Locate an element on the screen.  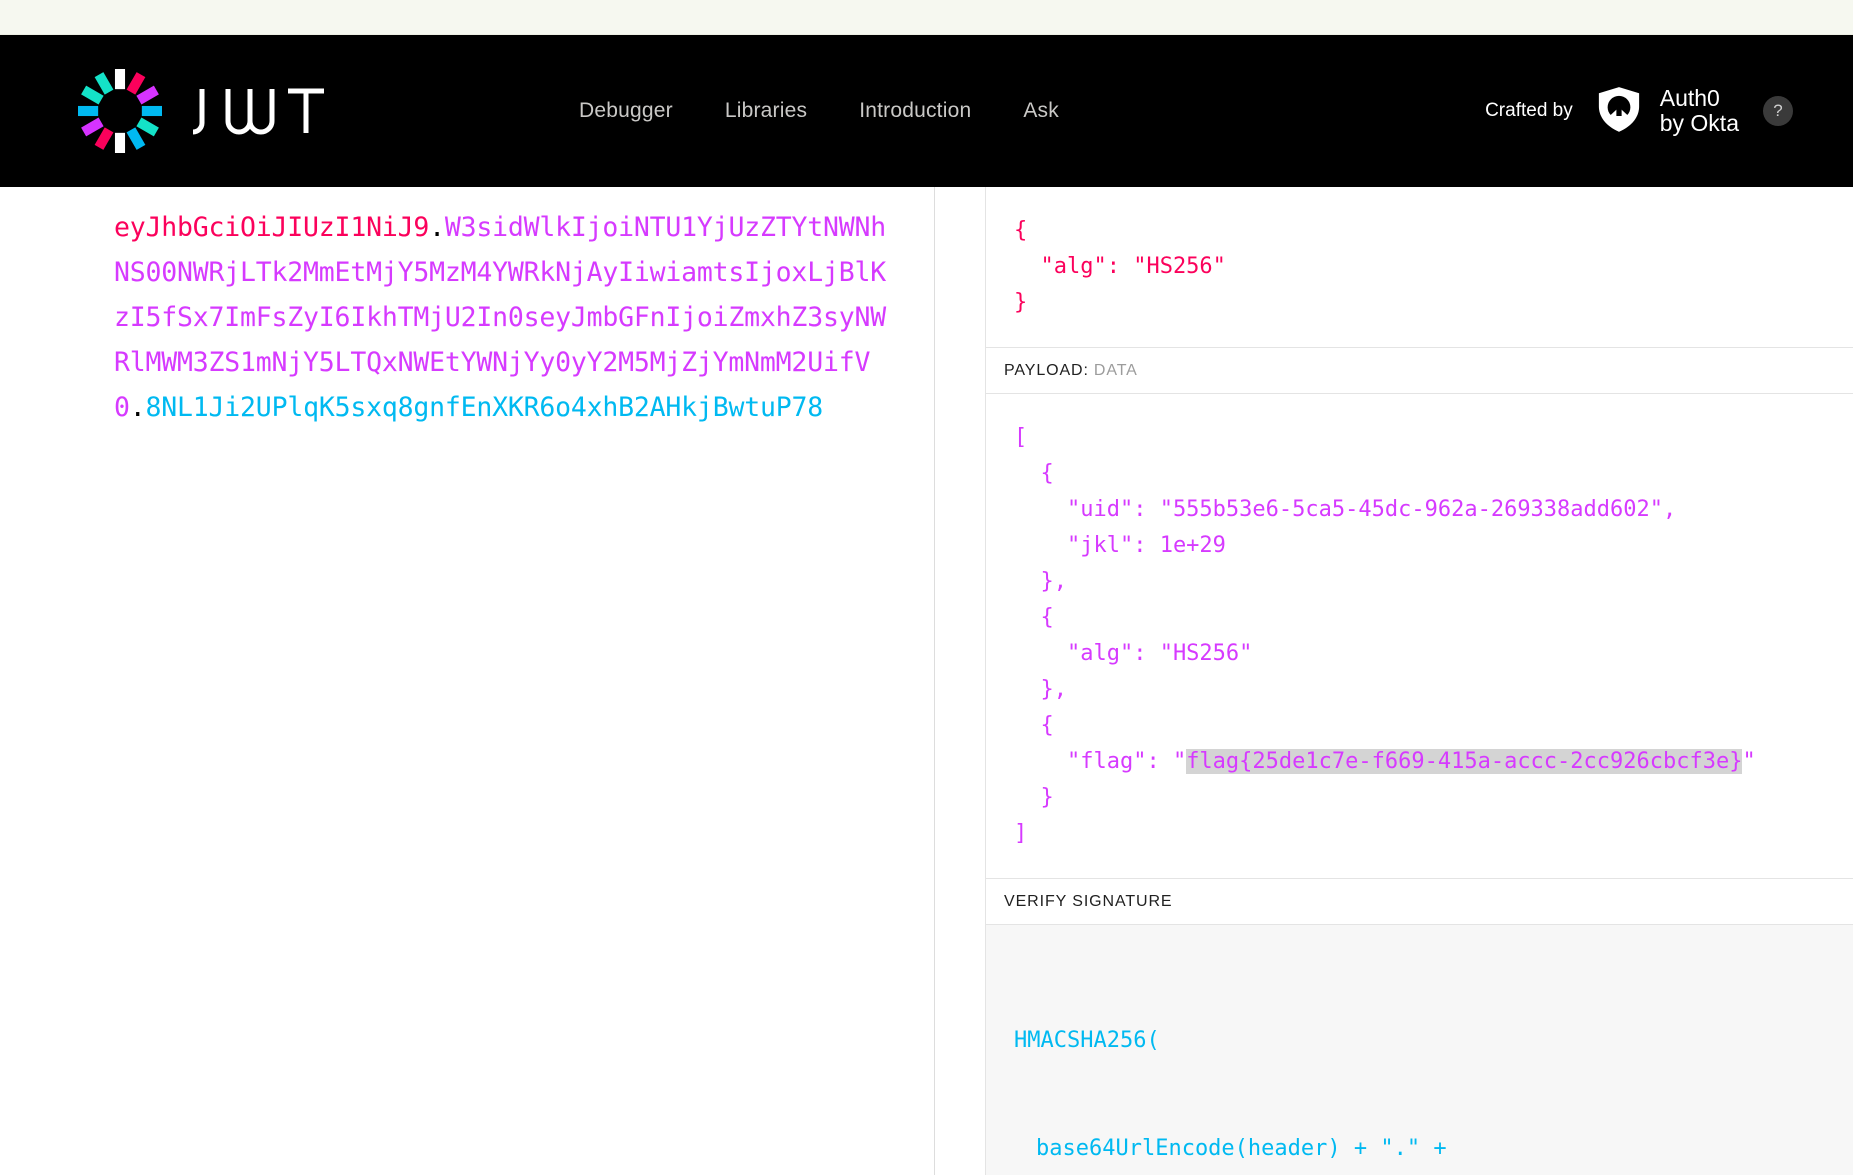
top-accent-strip is located at coordinates (926, 17).